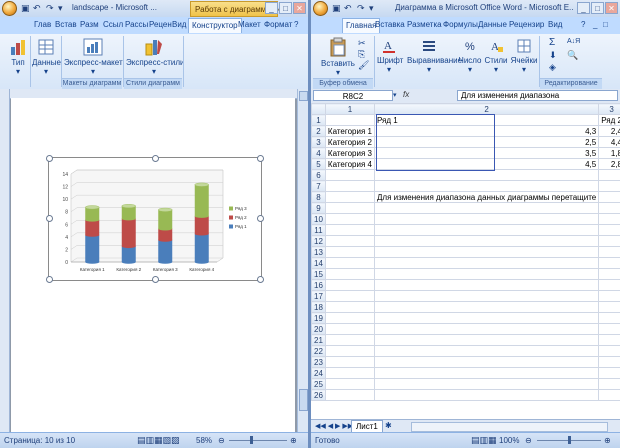  What do you see at coordinates (486, 109) in the screenshot?
I see `column-header: 2` at bounding box center [486, 109].